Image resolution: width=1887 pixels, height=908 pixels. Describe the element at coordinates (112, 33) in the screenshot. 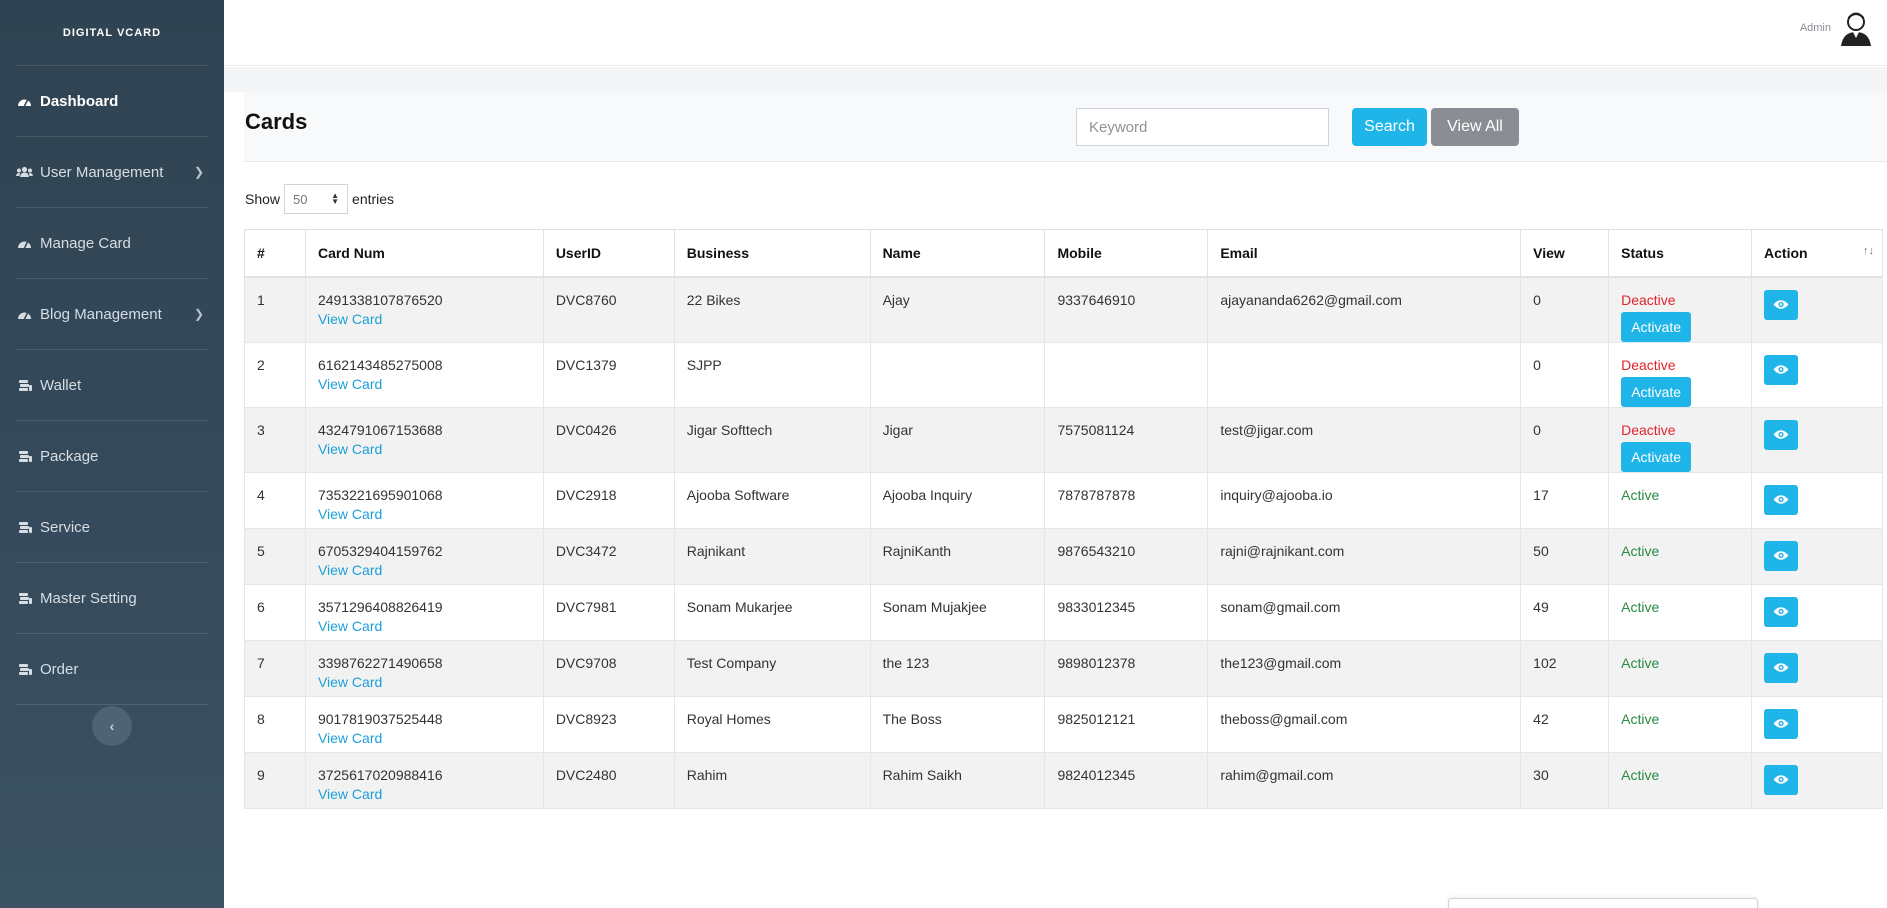

I see `brand-logo: DIGITAL VCARD` at that location.